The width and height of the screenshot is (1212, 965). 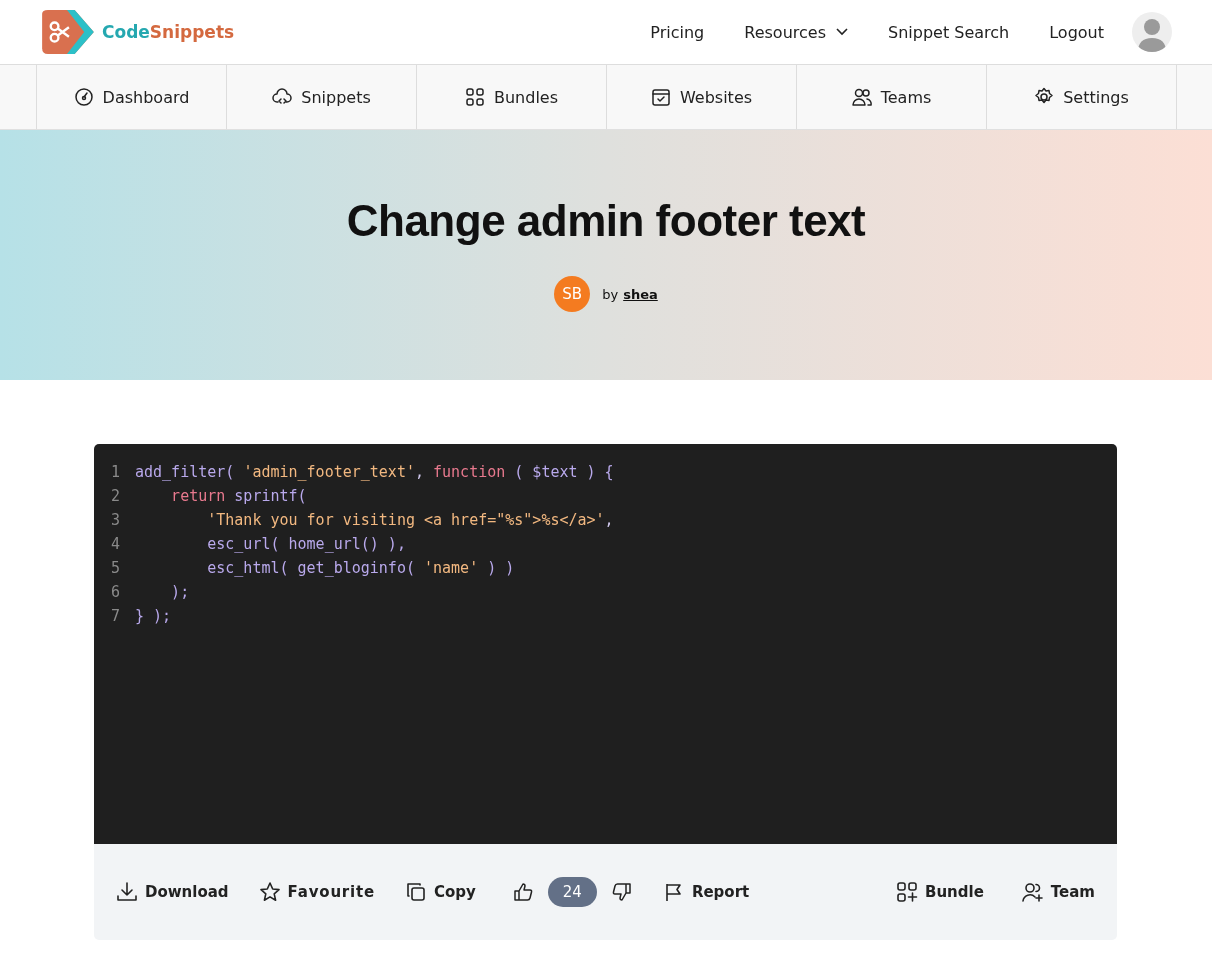 I want to click on nav-tab: Teams, so click(x=891, y=97).